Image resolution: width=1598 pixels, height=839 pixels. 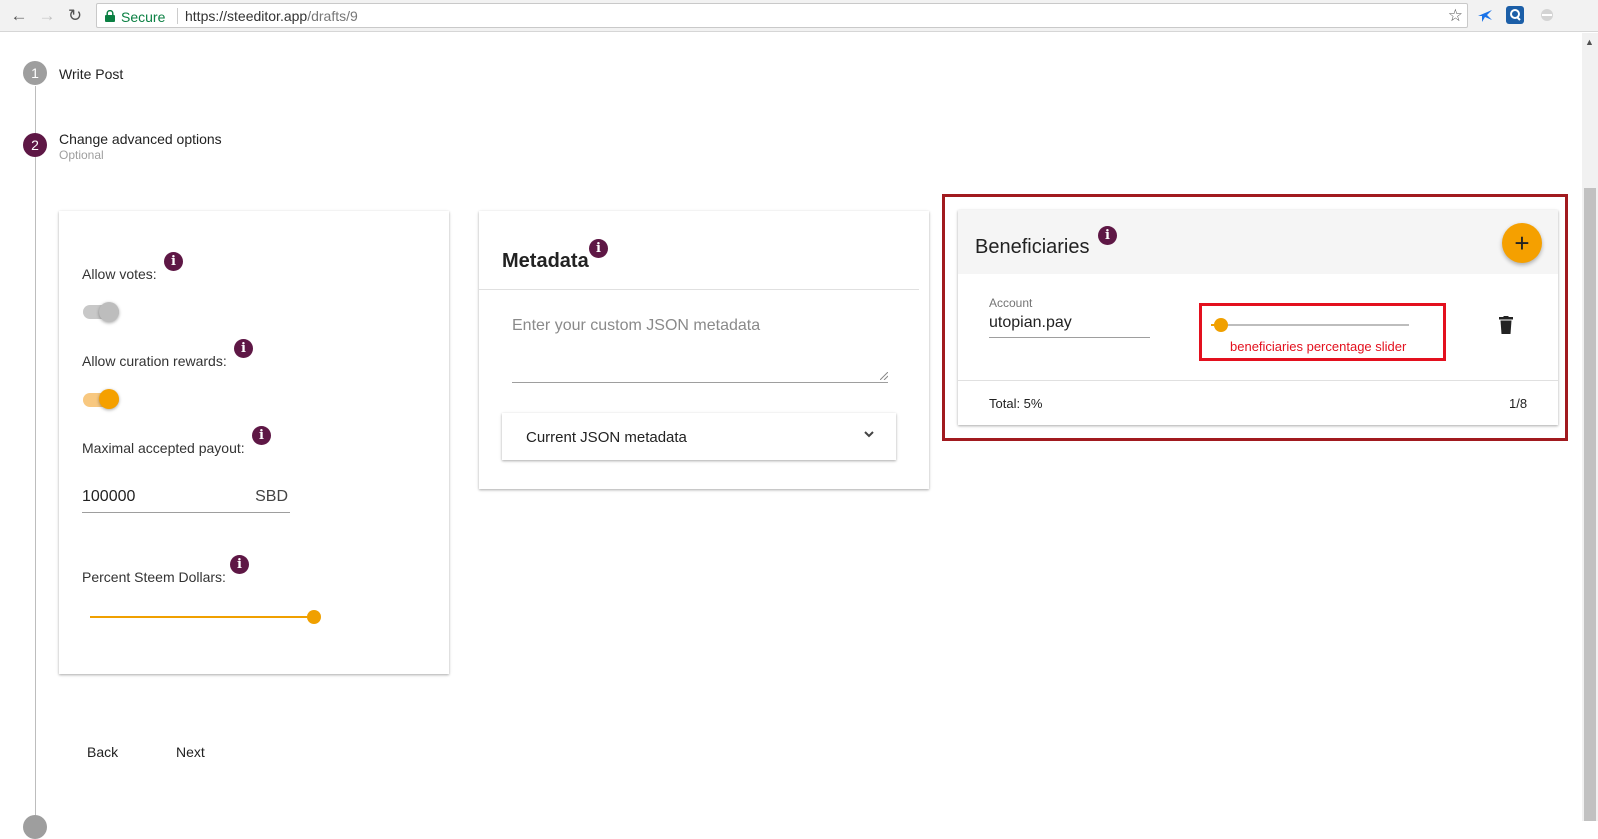 I want to click on reload-icon: ↻, so click(x=75, y=16).